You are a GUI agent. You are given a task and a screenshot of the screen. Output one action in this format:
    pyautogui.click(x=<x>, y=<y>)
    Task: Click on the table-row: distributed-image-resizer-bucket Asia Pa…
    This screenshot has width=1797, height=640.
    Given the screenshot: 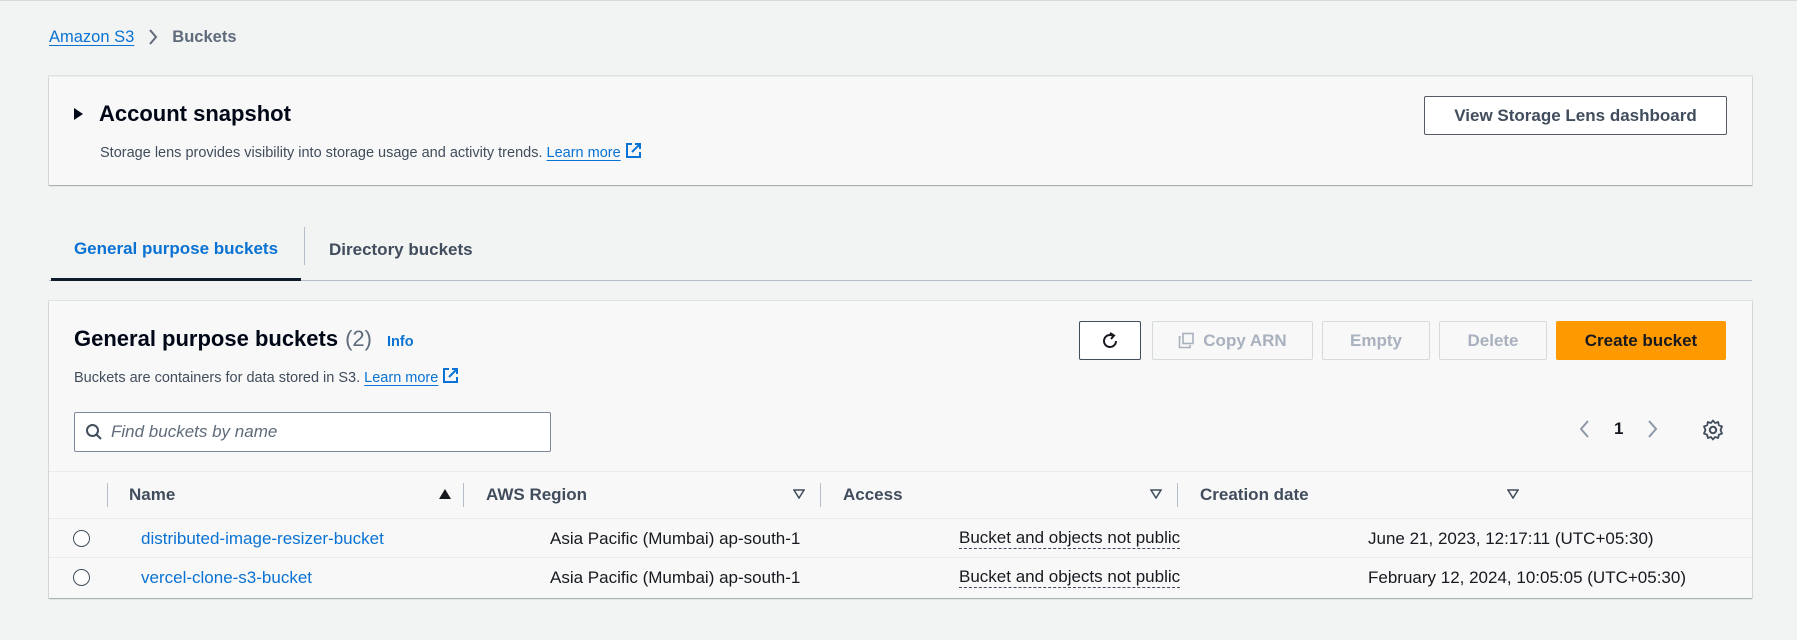 What is the action you would take?
    pyautogui.click(x=900, y=538)
    